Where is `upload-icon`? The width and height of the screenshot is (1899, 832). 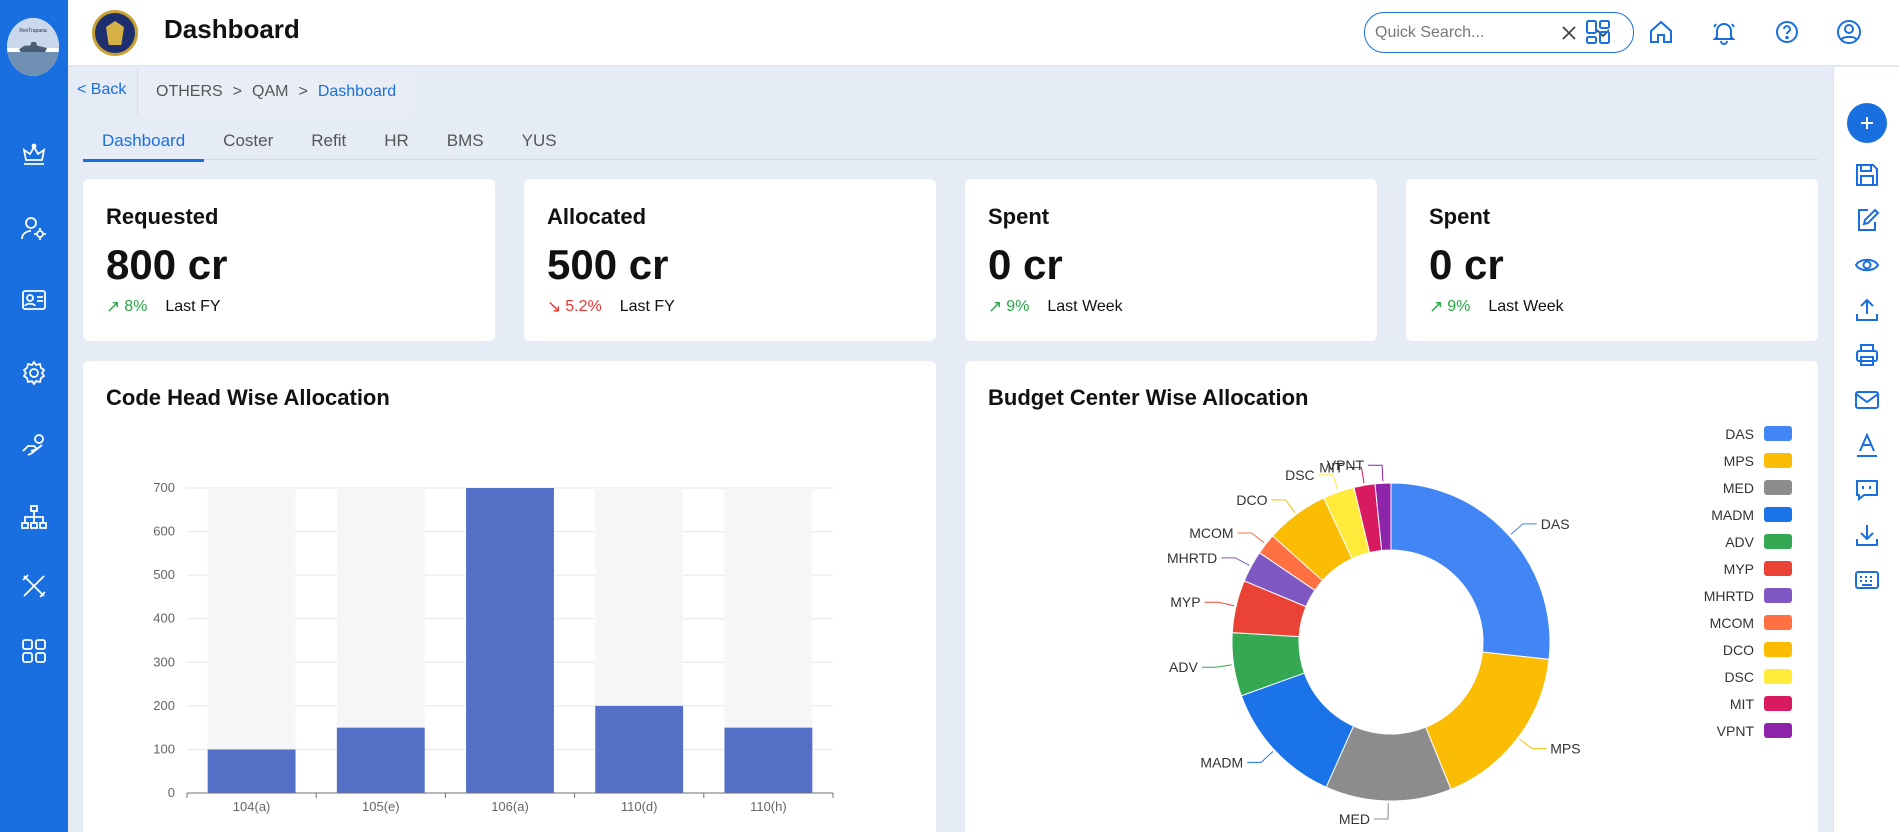
upload-icon is located at coordinates (1867, 310).